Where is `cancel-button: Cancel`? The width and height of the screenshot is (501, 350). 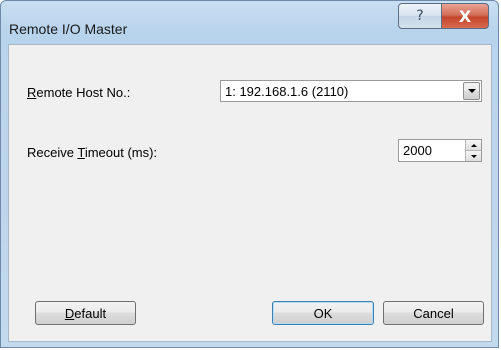 cancel-button: Cancel is located at coordinates (433, 313).